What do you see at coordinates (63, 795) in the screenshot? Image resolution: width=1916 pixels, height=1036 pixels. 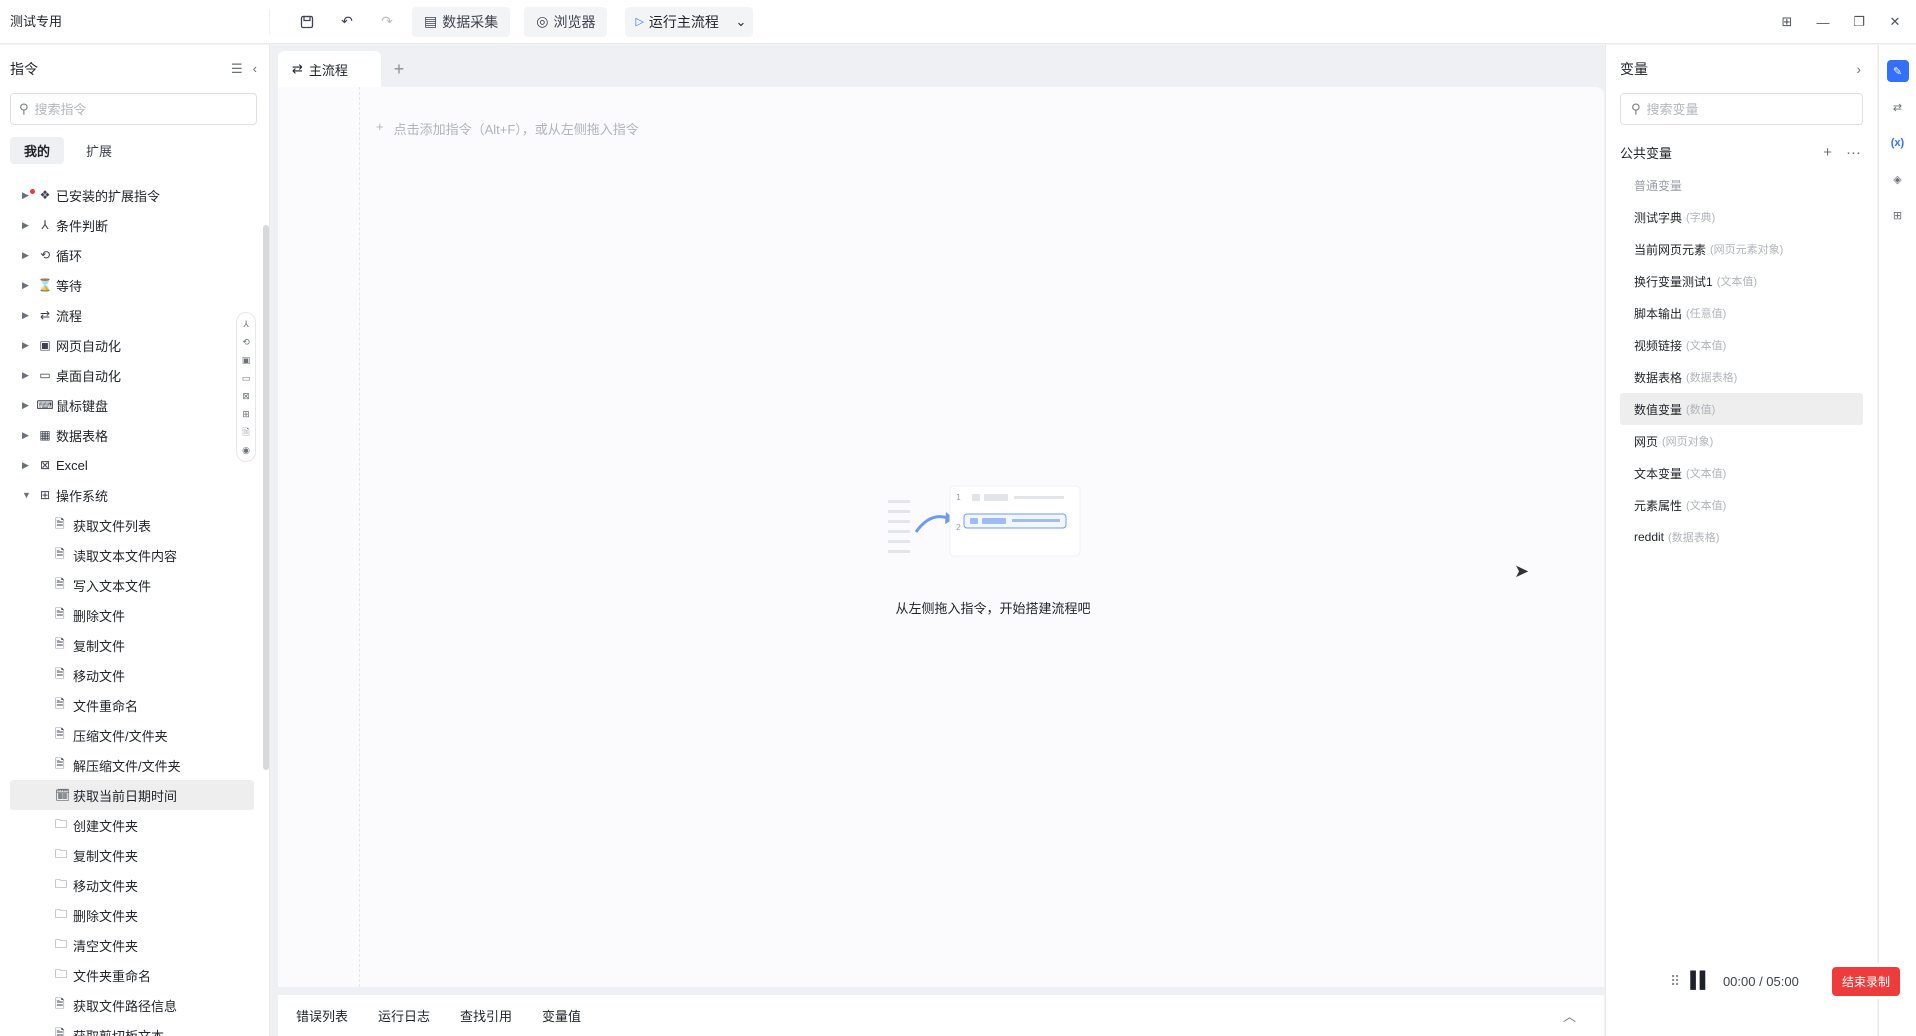 I see `calendar-file-icon: 🗓` at bounding box center [63, 795].